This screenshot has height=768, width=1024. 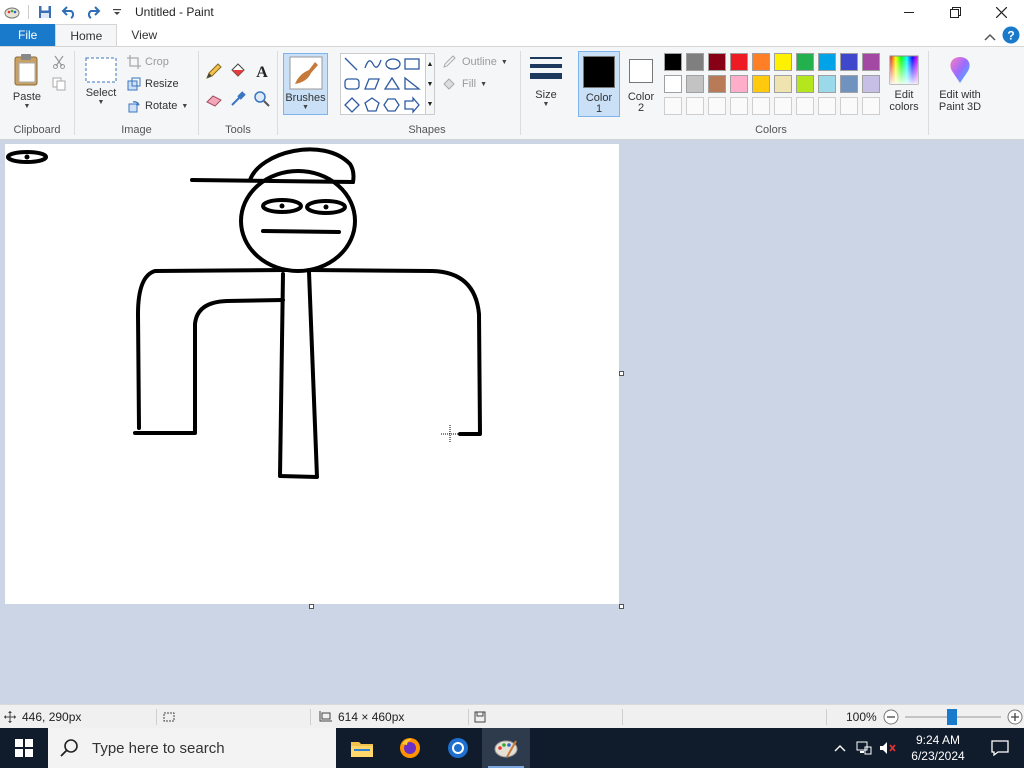 What do you see at coordinates (153, 84) in the screenshot?
I see `resize-button: Resize` at bounding box center [153, 84].